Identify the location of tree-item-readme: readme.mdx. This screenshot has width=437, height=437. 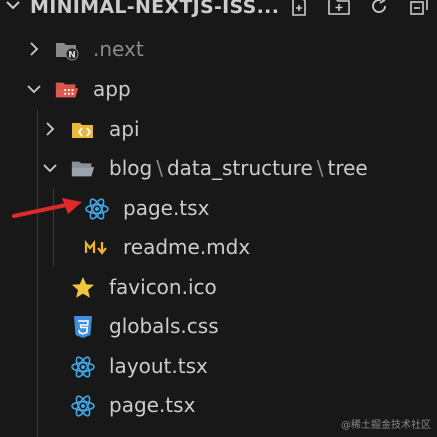
(218, 247).